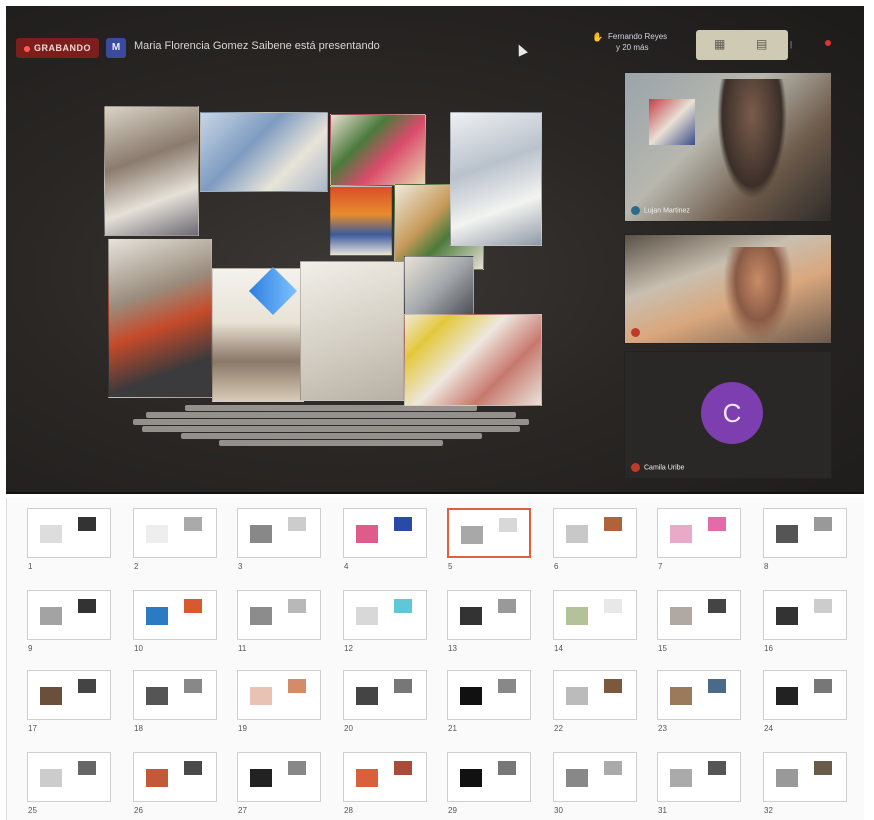 The width and height of the screenshot is (874, 820). I want to click on slide-number: 9, so click(30, 648).